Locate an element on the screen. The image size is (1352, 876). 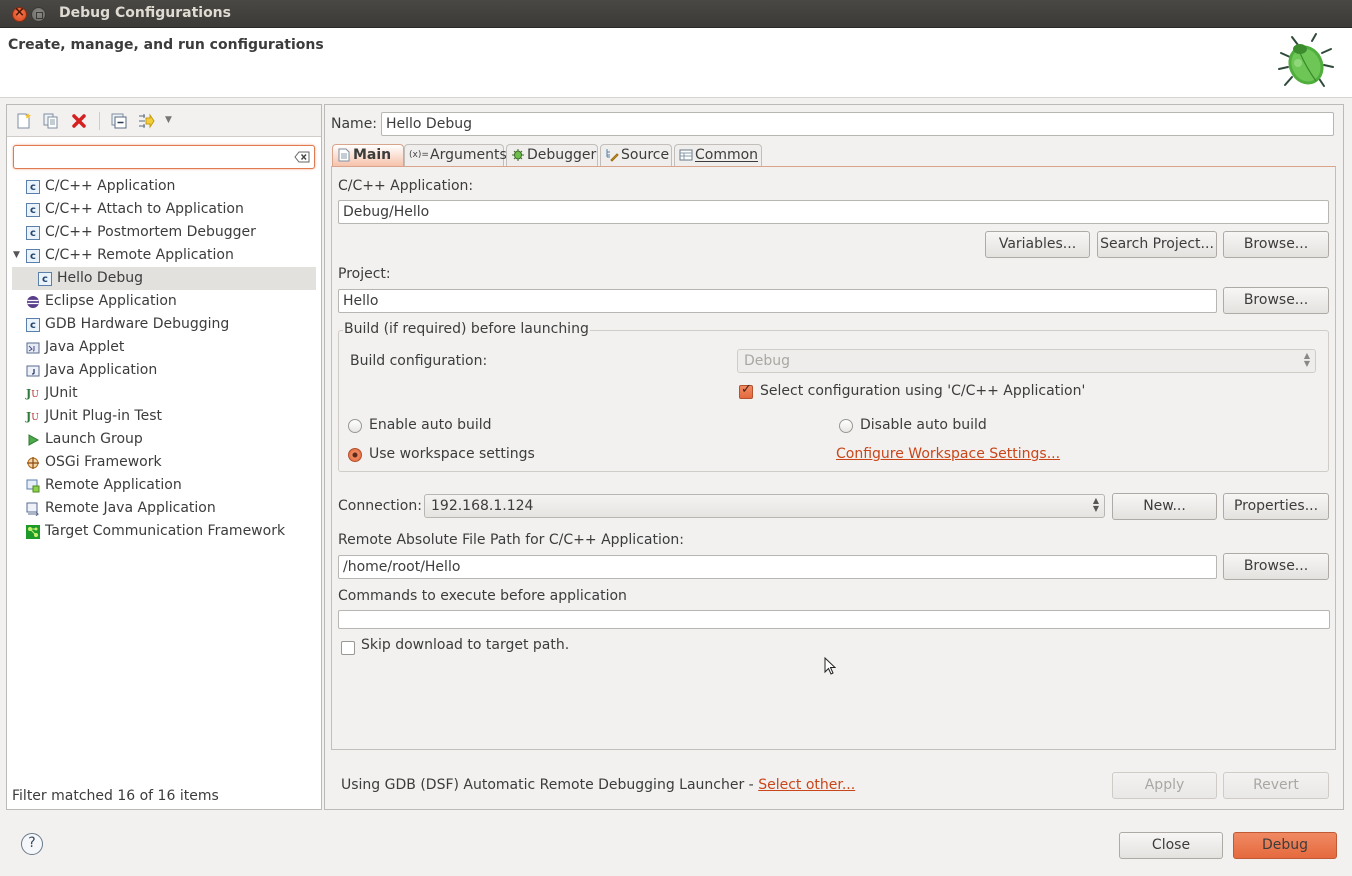
name-input is located at coordinates (857, 124).